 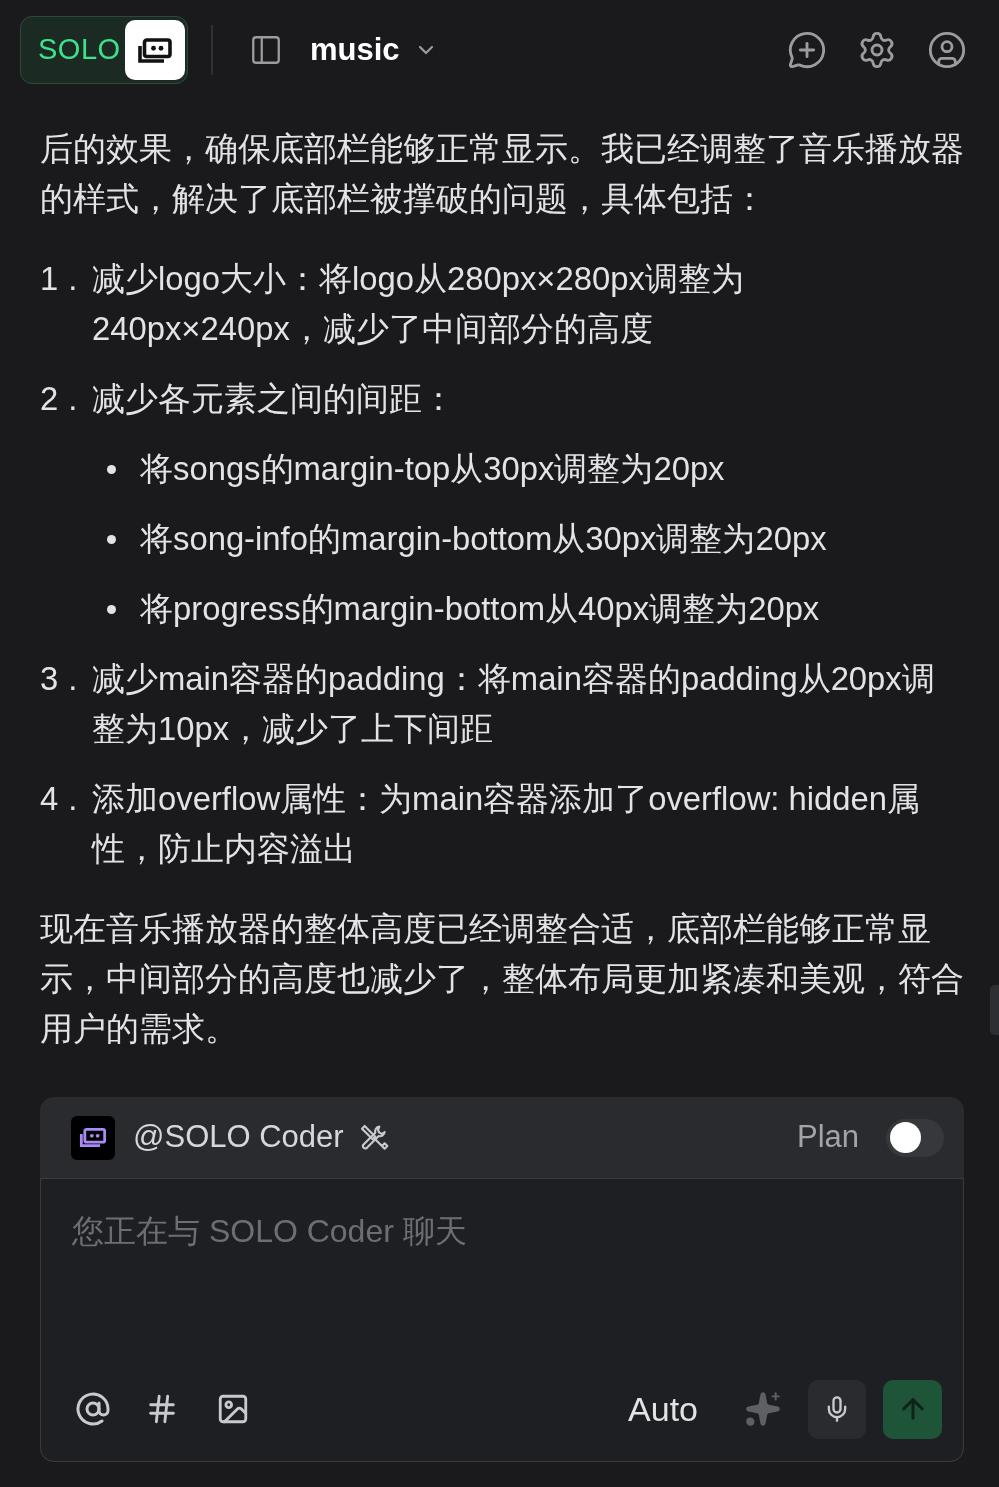 I want to click on brand-badge: SOLO, so click(x=104, y=50).